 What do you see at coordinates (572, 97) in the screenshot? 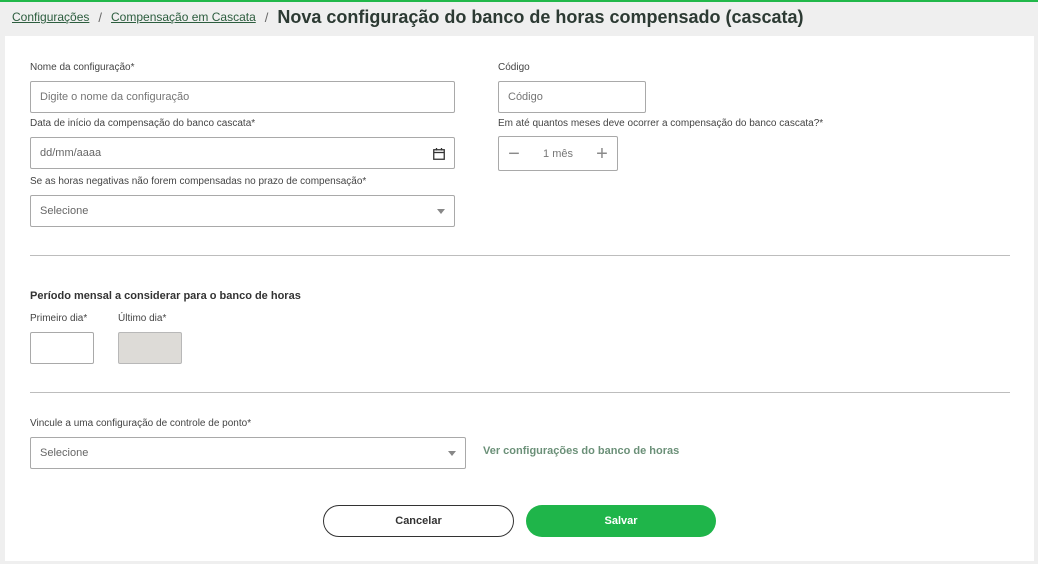
I see `code-input` at bounding box center [572, 97].